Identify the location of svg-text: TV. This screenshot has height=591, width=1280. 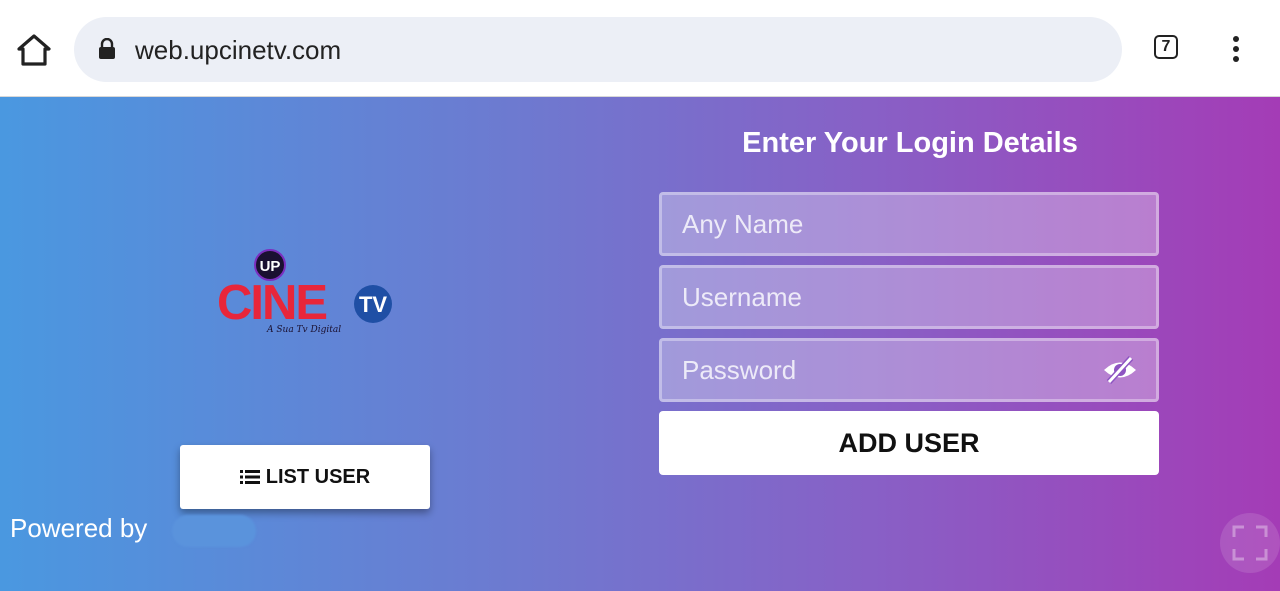
(373, 304).